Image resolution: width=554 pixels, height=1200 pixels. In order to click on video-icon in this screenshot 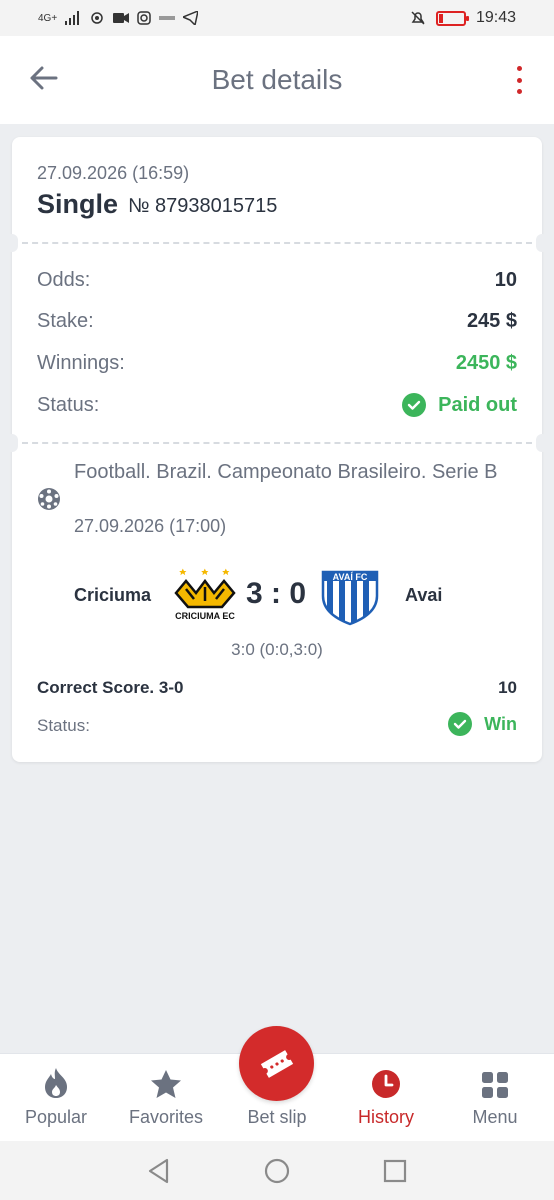, I will do `click(121, 18)`.